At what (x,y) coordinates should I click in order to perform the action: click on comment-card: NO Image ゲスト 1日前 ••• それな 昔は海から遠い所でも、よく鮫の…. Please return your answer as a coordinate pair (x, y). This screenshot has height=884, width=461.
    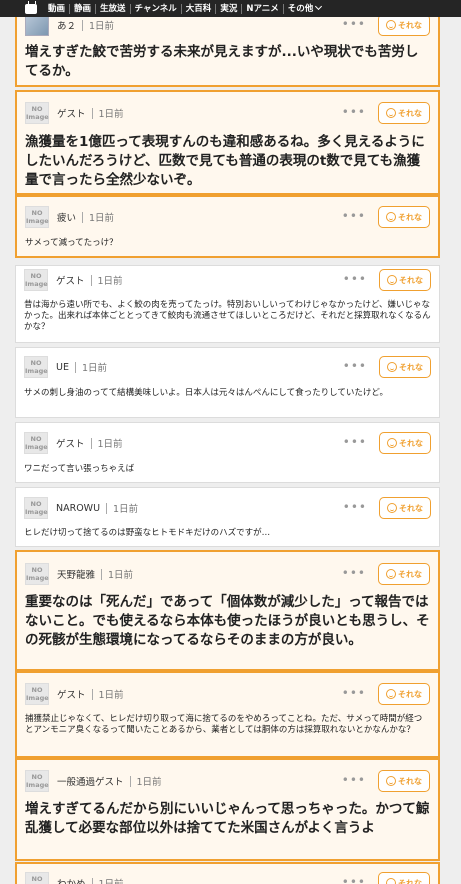
    Looking at the image, I should click on (227, 304).